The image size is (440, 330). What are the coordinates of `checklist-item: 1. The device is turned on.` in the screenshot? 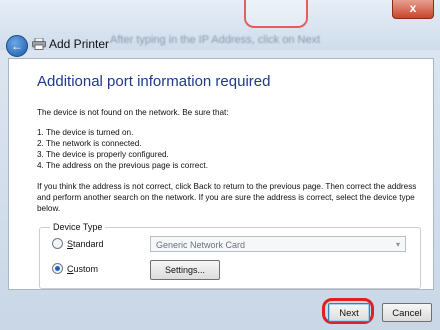 It's located at (85, 132).